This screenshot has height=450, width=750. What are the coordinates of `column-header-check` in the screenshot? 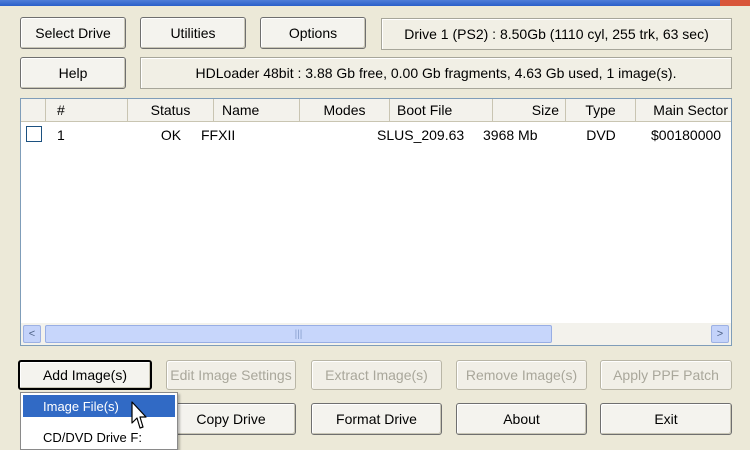 It's located at (33, 110).